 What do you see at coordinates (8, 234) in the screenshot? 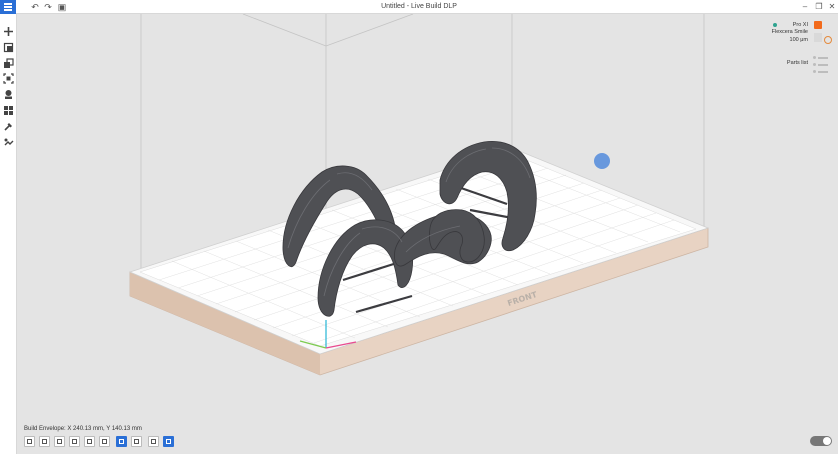
I see `left-toolbar` at bounding box center [8, 234].